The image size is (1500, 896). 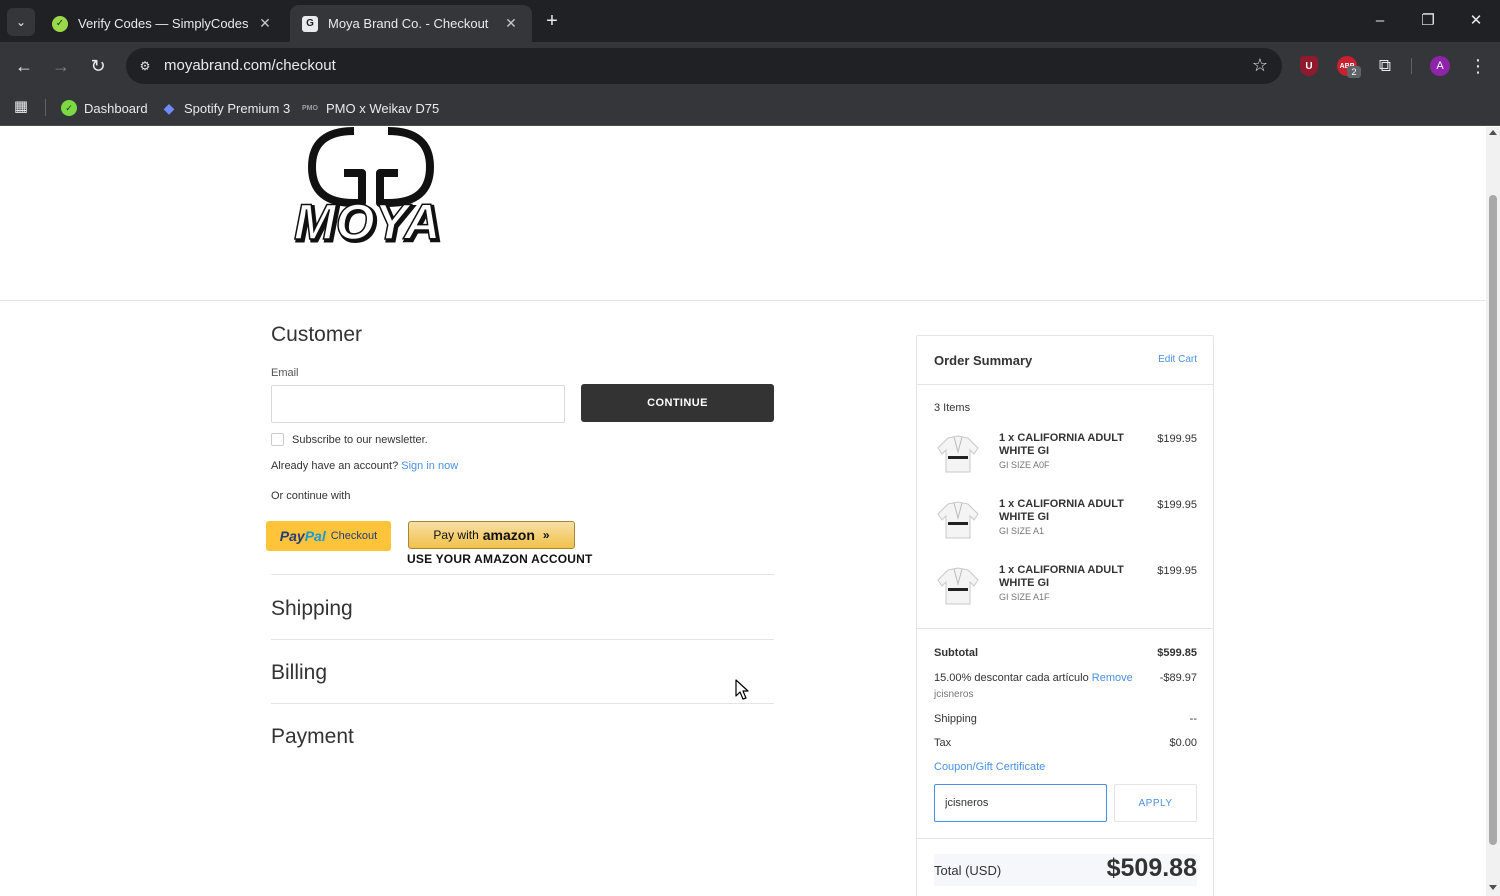 What do you see at coordinates (983, 360) in the screenshot?
I see `order-summary-title: Order Summary` at bounding box center [983, 360].